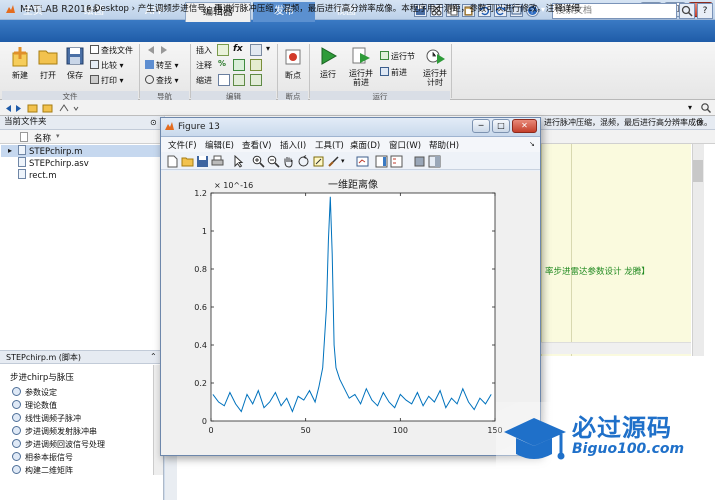 This screenshot has width=715, height=500. Describe the element at coordinates (405, 145) in the screenshot. I see `menu-window: 窗口(W)` at that location.